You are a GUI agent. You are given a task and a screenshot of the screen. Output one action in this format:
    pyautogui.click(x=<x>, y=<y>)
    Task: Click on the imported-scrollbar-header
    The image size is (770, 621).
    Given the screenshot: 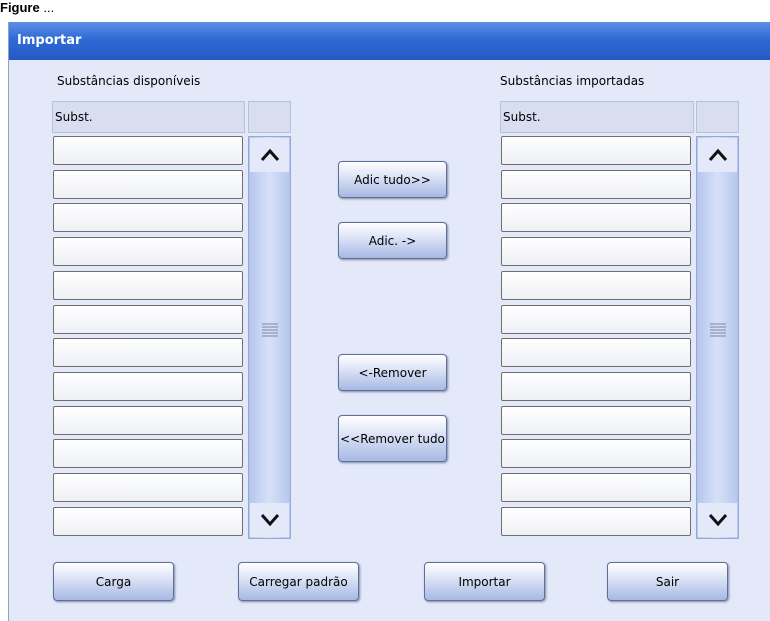 What is the action you would take?
    pyautogui.click(x=717, y=117)
    